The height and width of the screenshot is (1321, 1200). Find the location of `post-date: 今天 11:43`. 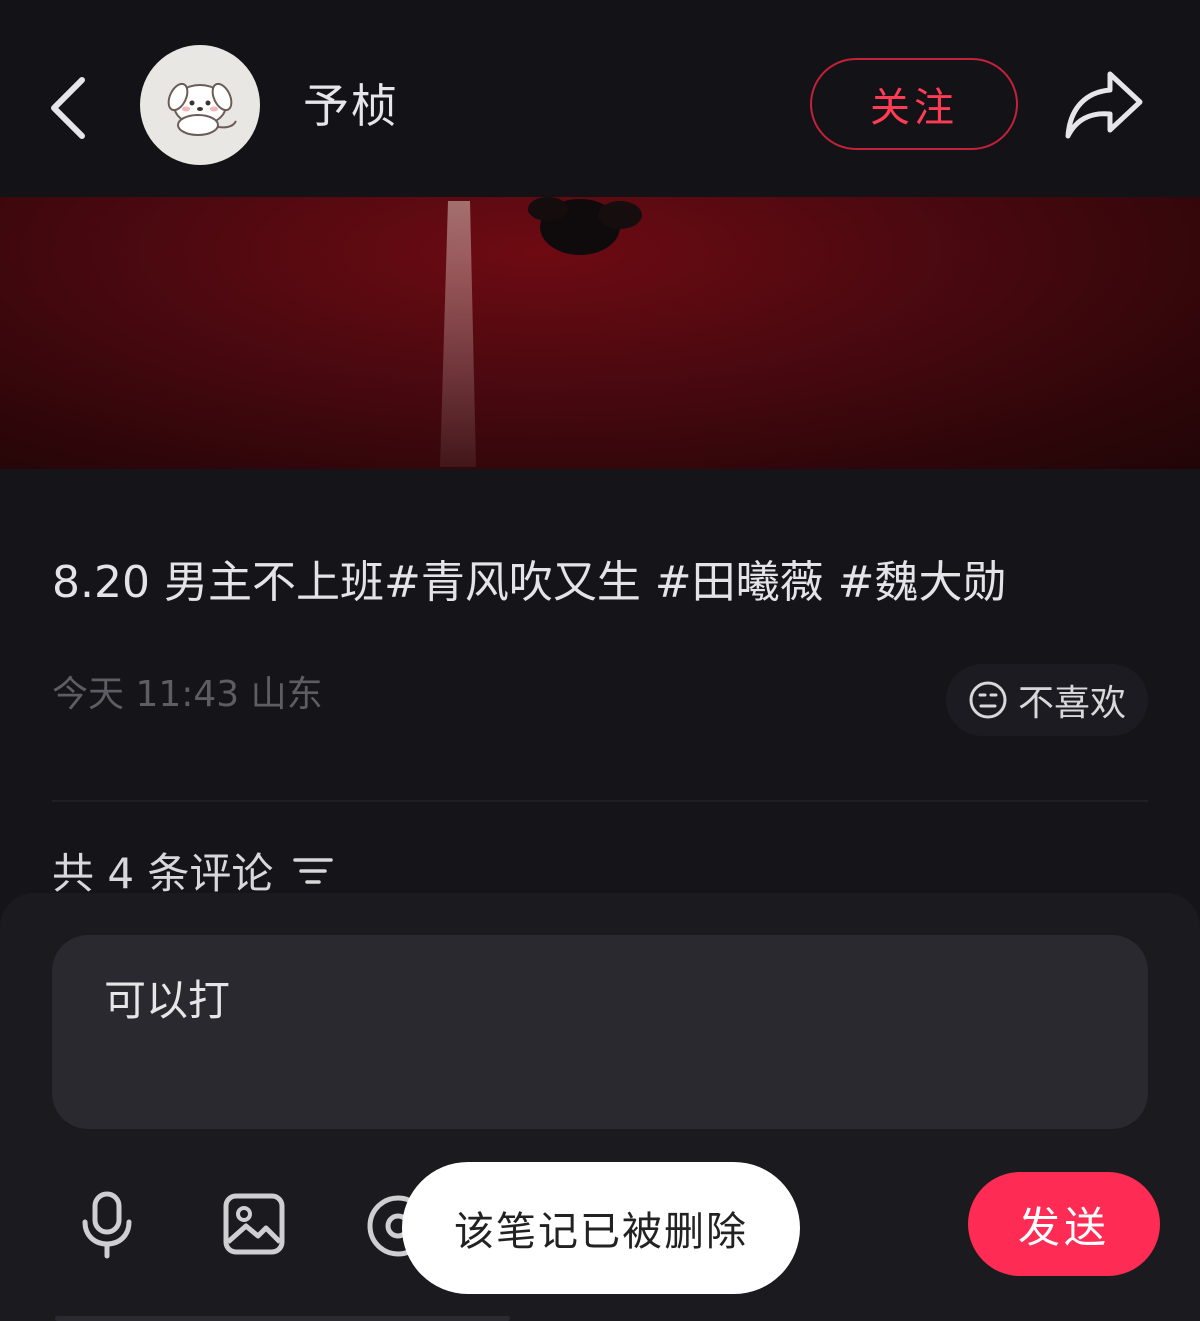

post-date: 今天 11:43 is located at coordinates (146, 694).